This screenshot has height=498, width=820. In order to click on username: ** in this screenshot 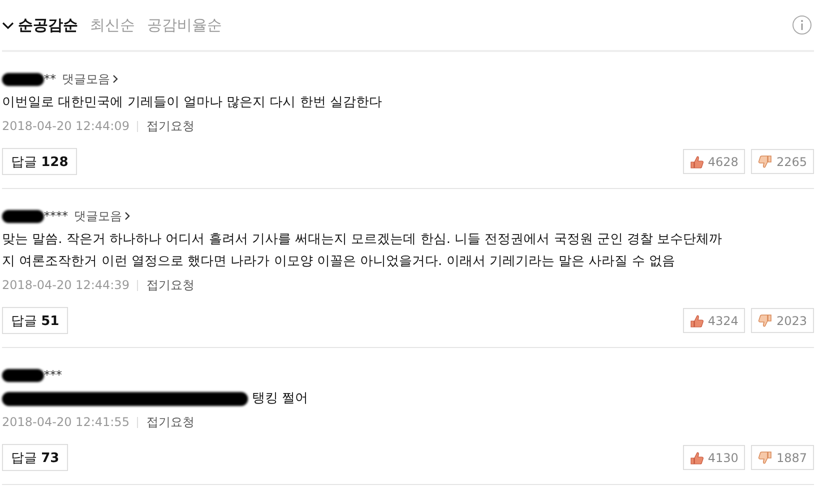, I will do `click(50, 79)`.